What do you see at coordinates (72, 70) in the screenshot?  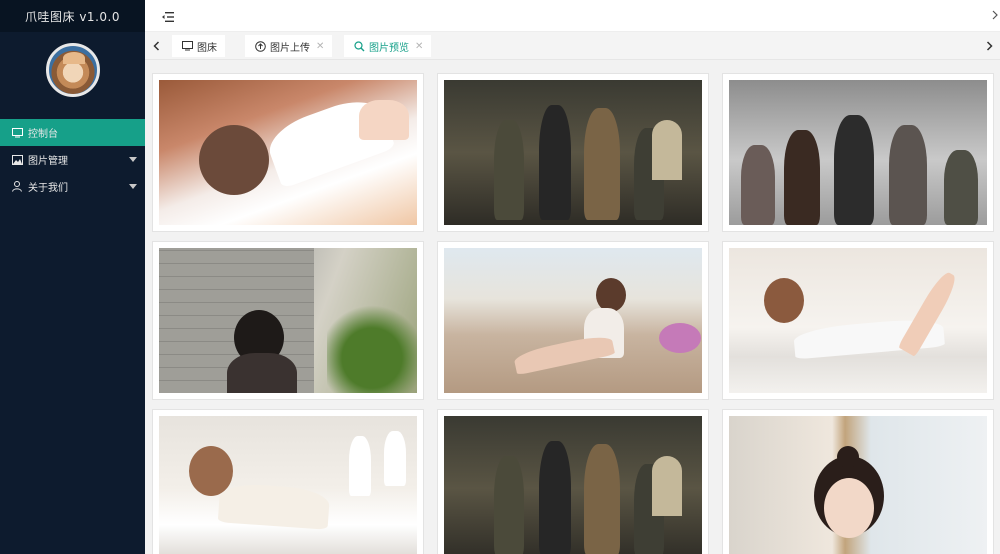 I see `avatar` at bounding box center [72, 70].